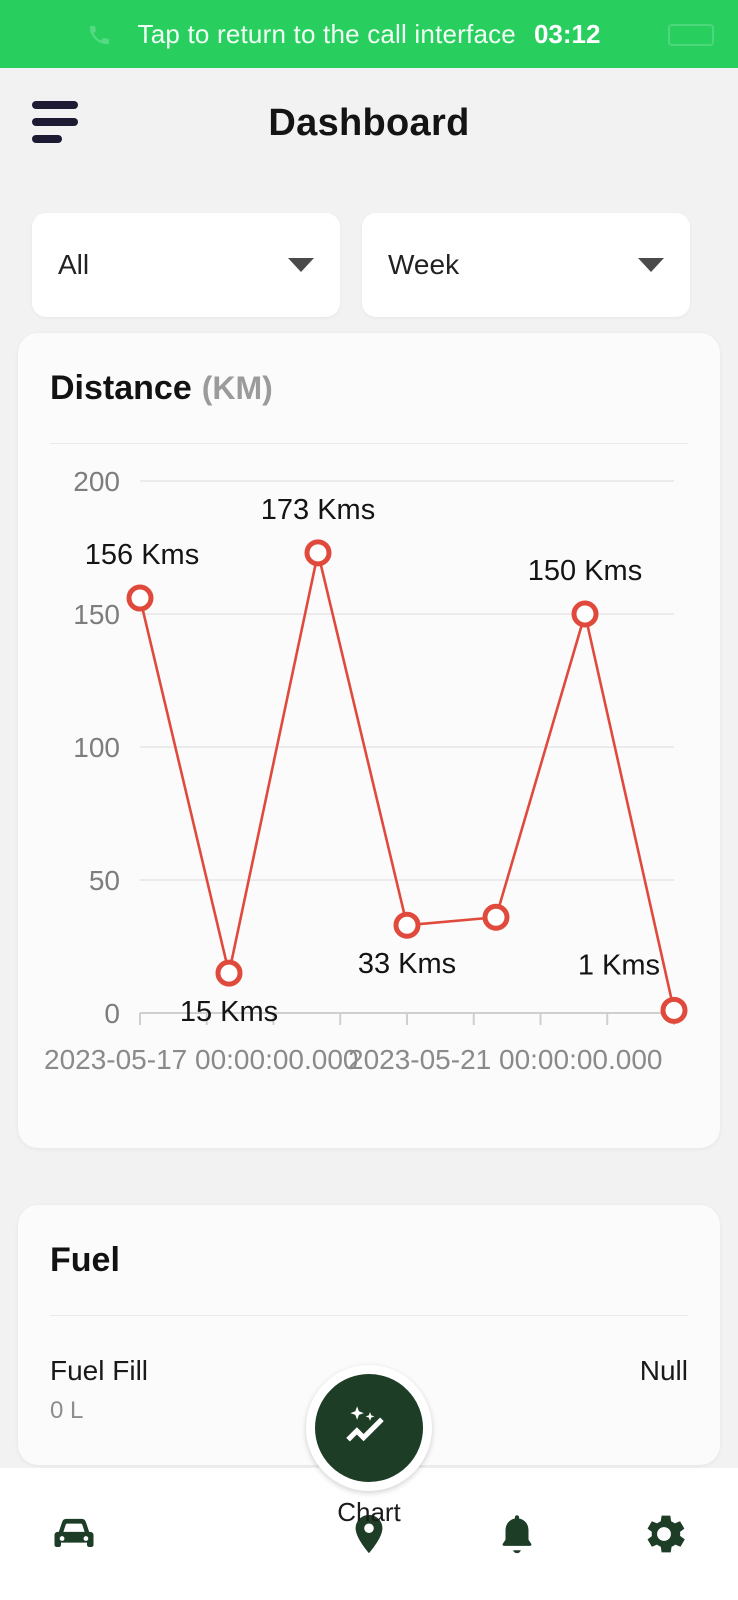 Image resolution: width=738 pixels, height=1600 pixels. I want to click on fuel-fill-amount: 0 L, so click(67, 1410).